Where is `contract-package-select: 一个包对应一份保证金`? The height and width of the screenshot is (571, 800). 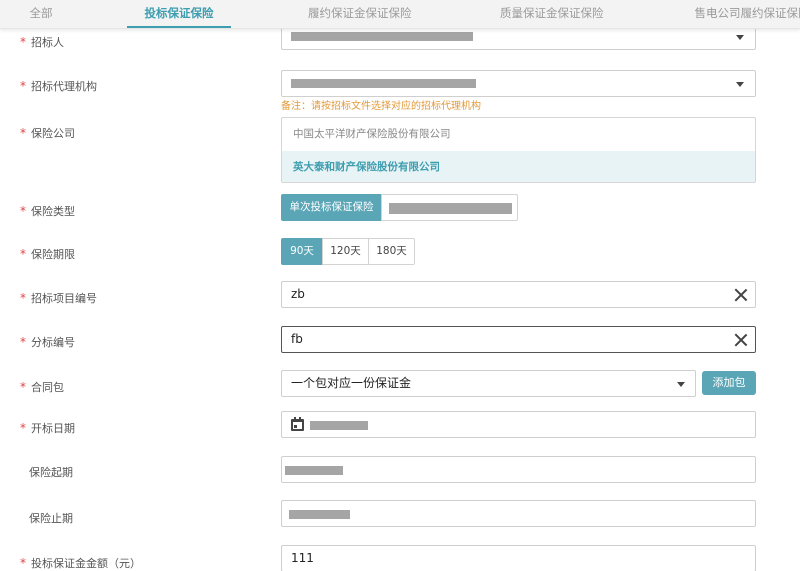
contract-package-select: 一个包对应一份保证金 is located at coordinates (488, 383).